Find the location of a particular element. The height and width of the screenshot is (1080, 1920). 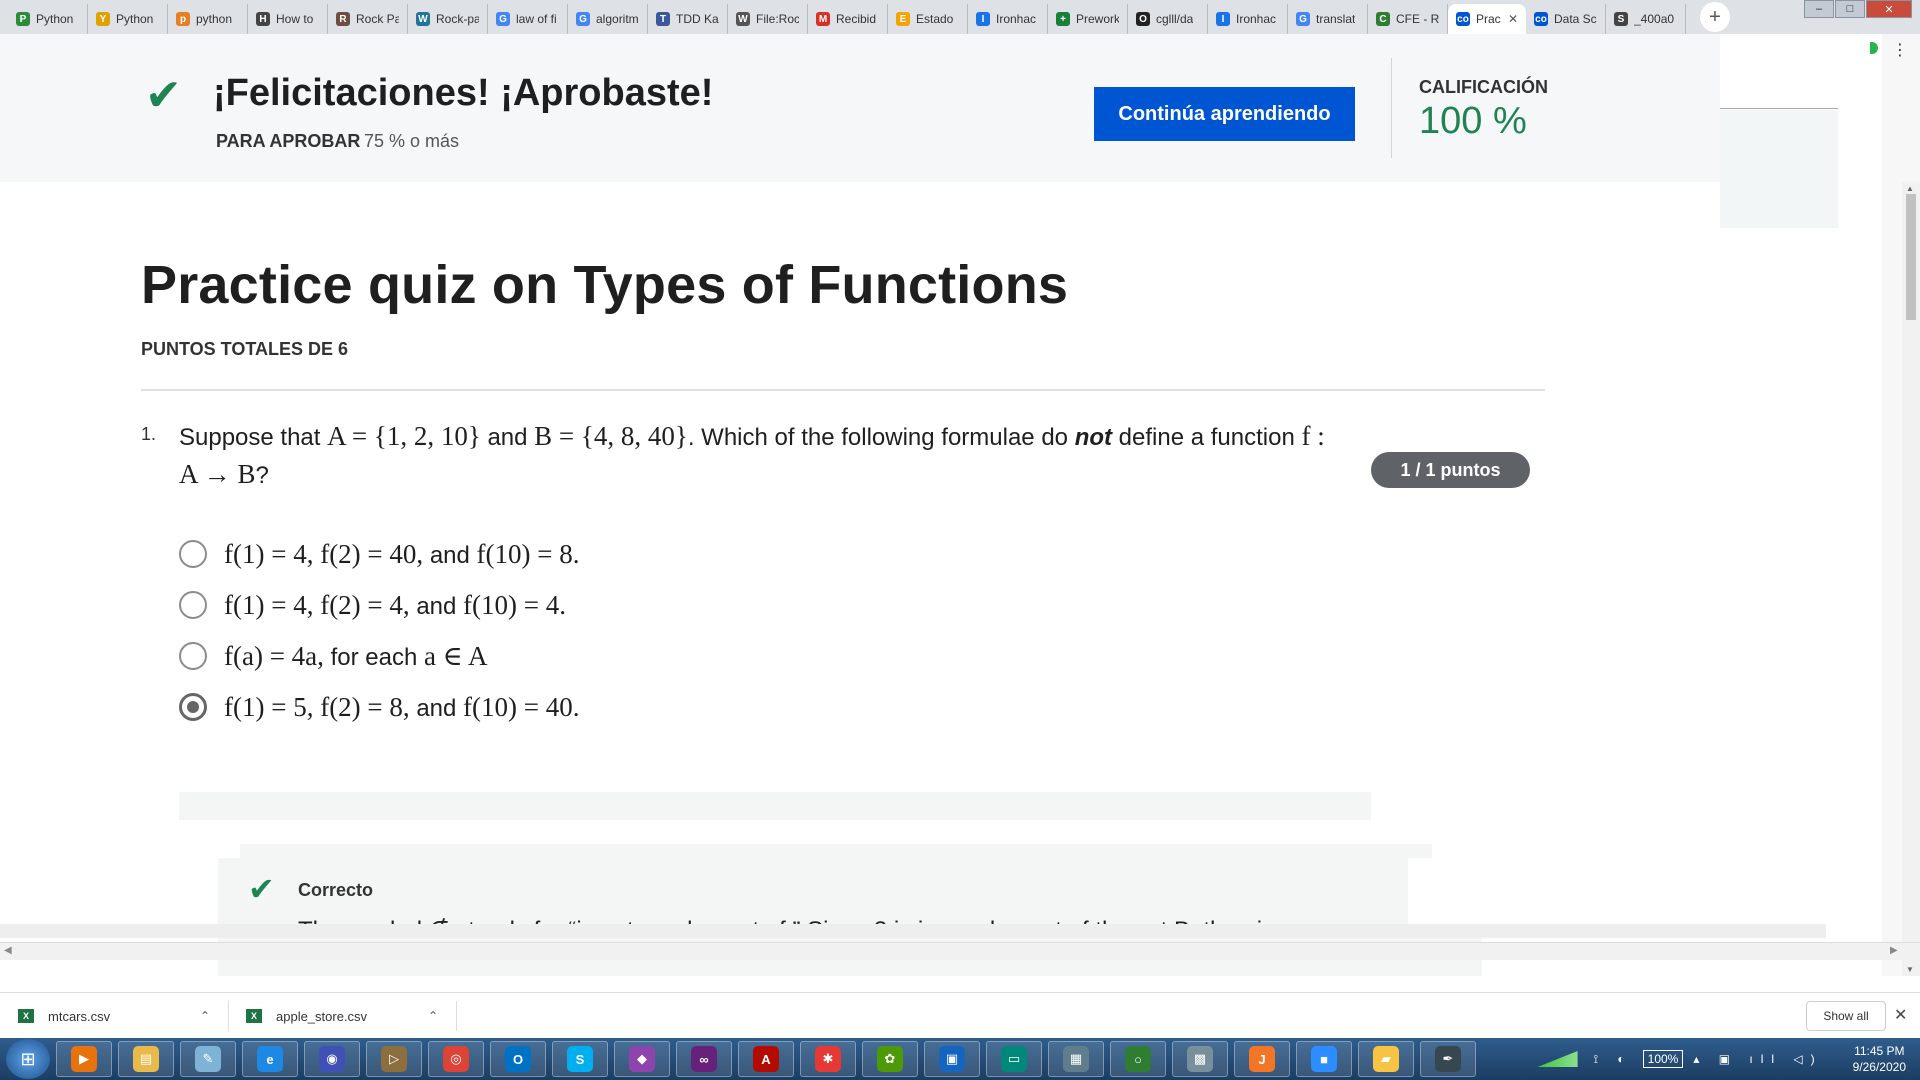

browser-tab: E Estado is located at coordinates (928, 19).